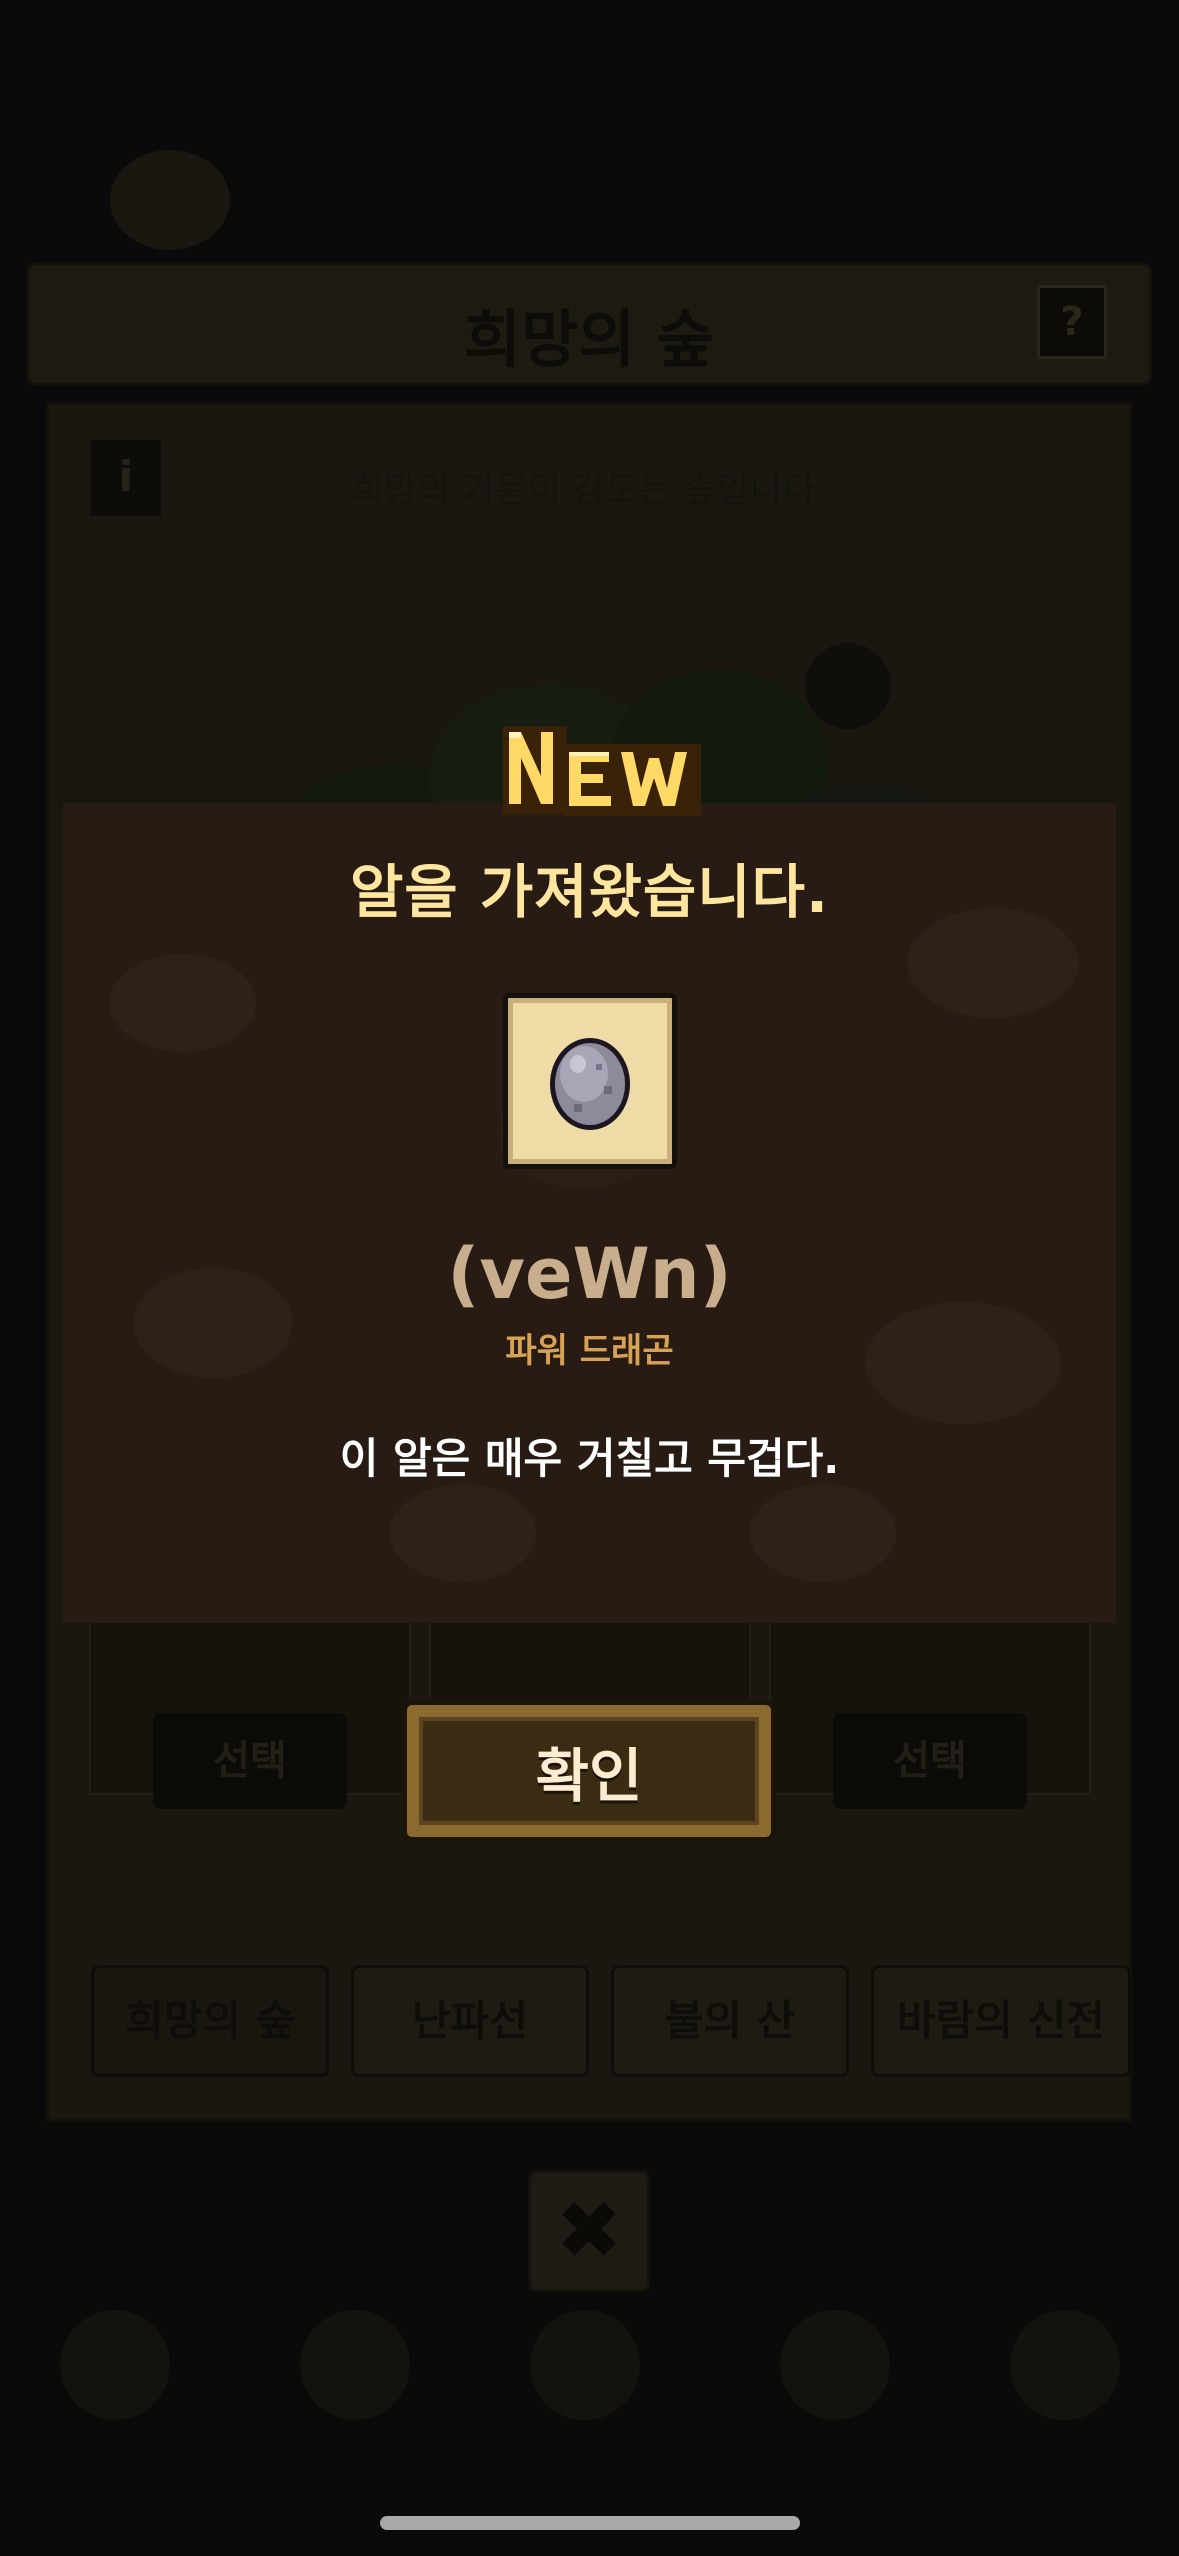 This screenshot has width=1179, height=2556. What do you see at coordinates (589, 1458) in the screenshot?
I see `egg-description: 이 알은 매우 거칠고 무겁다.` at bounding box center [589, 1458].